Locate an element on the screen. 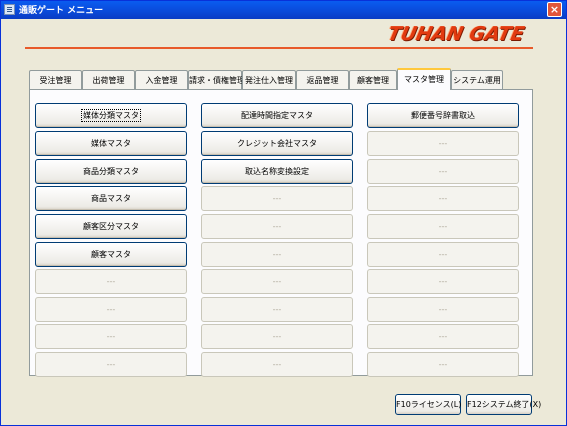 The image size is (567, 426). tab-shipping: 出荷管理 is located at coordinates (108, 79).